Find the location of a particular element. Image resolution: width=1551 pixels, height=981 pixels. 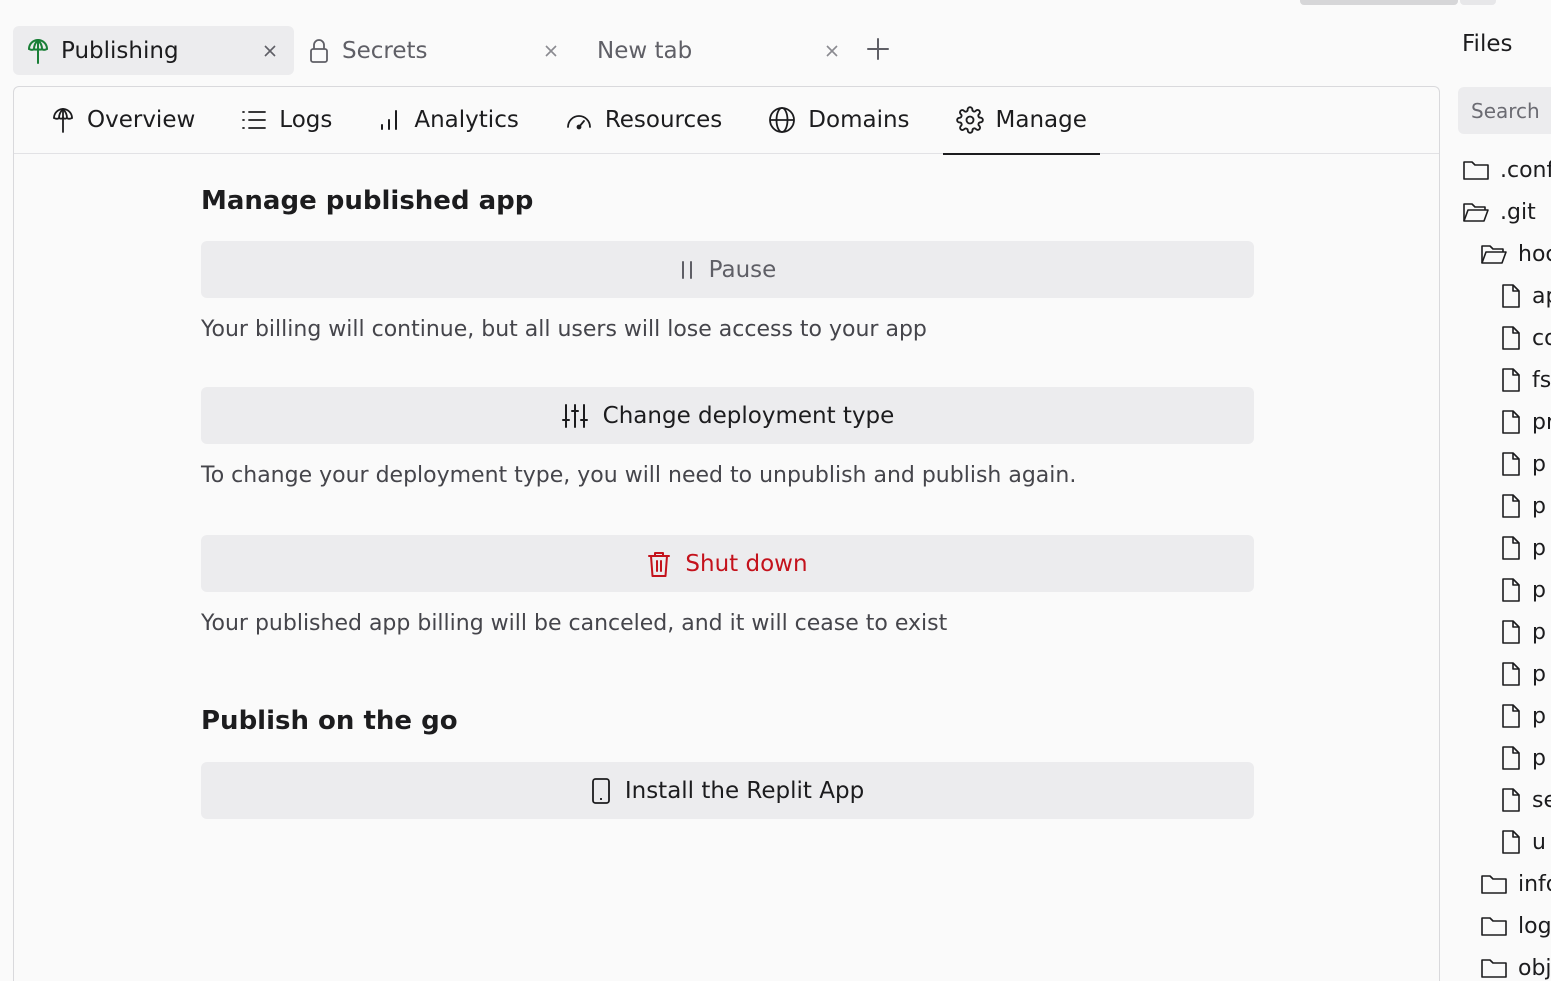

plus-icon is located at coordinates (878, 51).